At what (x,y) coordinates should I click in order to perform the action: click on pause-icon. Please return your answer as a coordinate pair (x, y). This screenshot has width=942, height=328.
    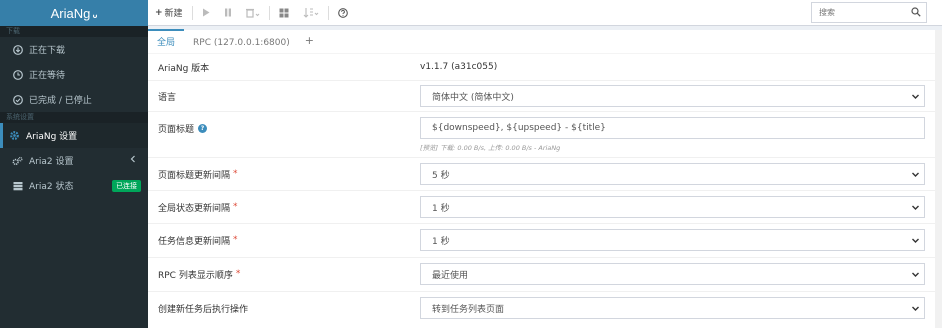
    Looking at the image, I should click on (227, 12).